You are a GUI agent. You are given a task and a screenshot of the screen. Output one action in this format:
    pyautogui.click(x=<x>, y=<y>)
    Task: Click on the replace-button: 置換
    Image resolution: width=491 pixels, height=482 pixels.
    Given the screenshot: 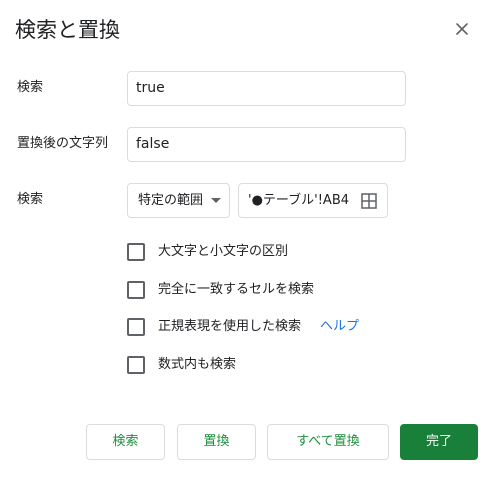 What is the action you would take?
    pyautogui.click(x=216, y=442)
    